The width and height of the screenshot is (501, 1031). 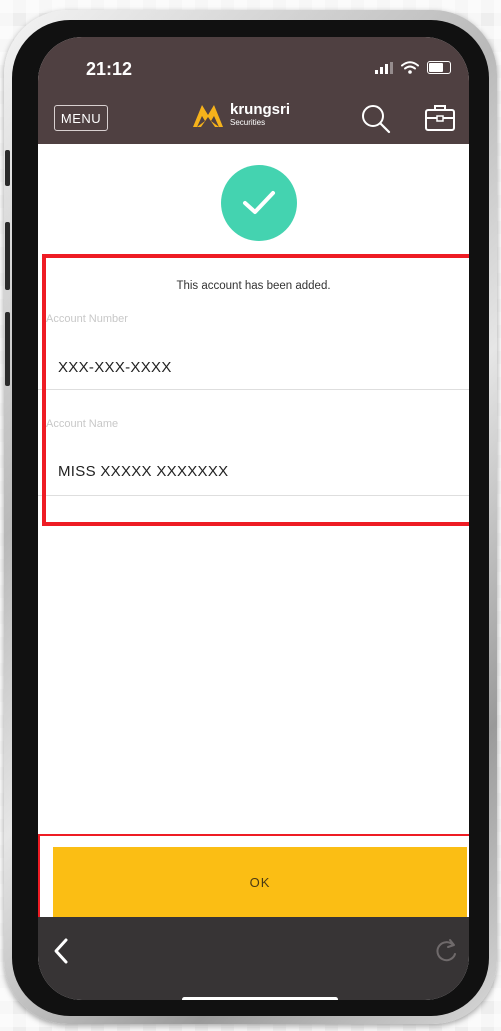 What do you see at coordinates (384, 68) in the screenshot?
I see `signal-icon` at bounding box center [384, 68].